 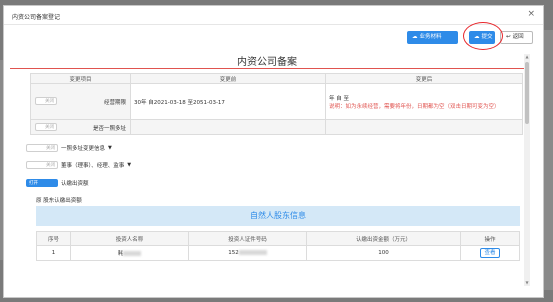 What do you see at coordinates (233, 253) in the screenshot?
I see `id-text: 152` at bounding box center [233, 253].